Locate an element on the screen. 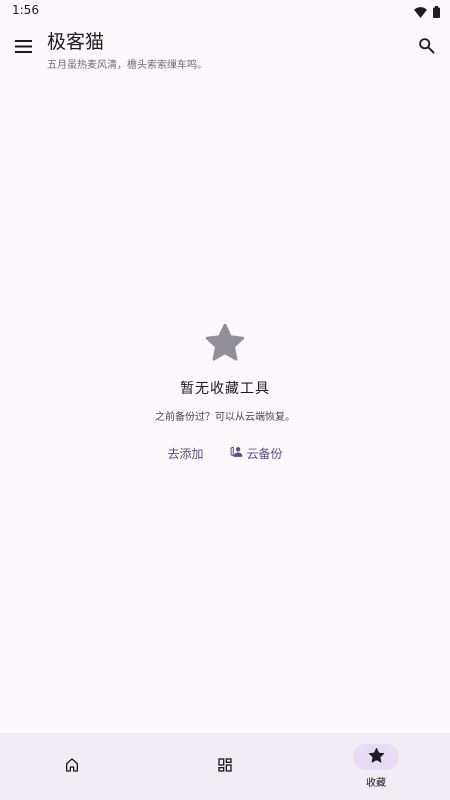 The image size is (450, 800). search-icon is located at coordinates (426, 47).